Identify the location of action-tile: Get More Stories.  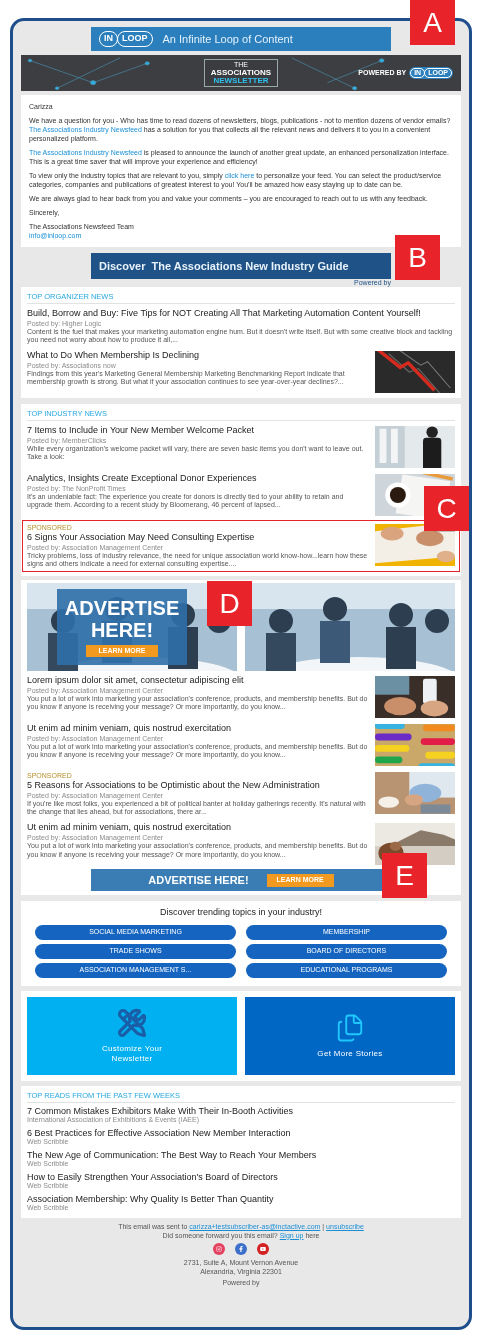
(350, 1035).